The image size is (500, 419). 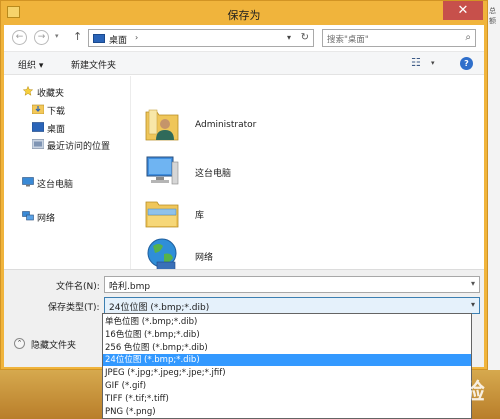 I want to click on back-button: ←, so click(x=19, y=37).